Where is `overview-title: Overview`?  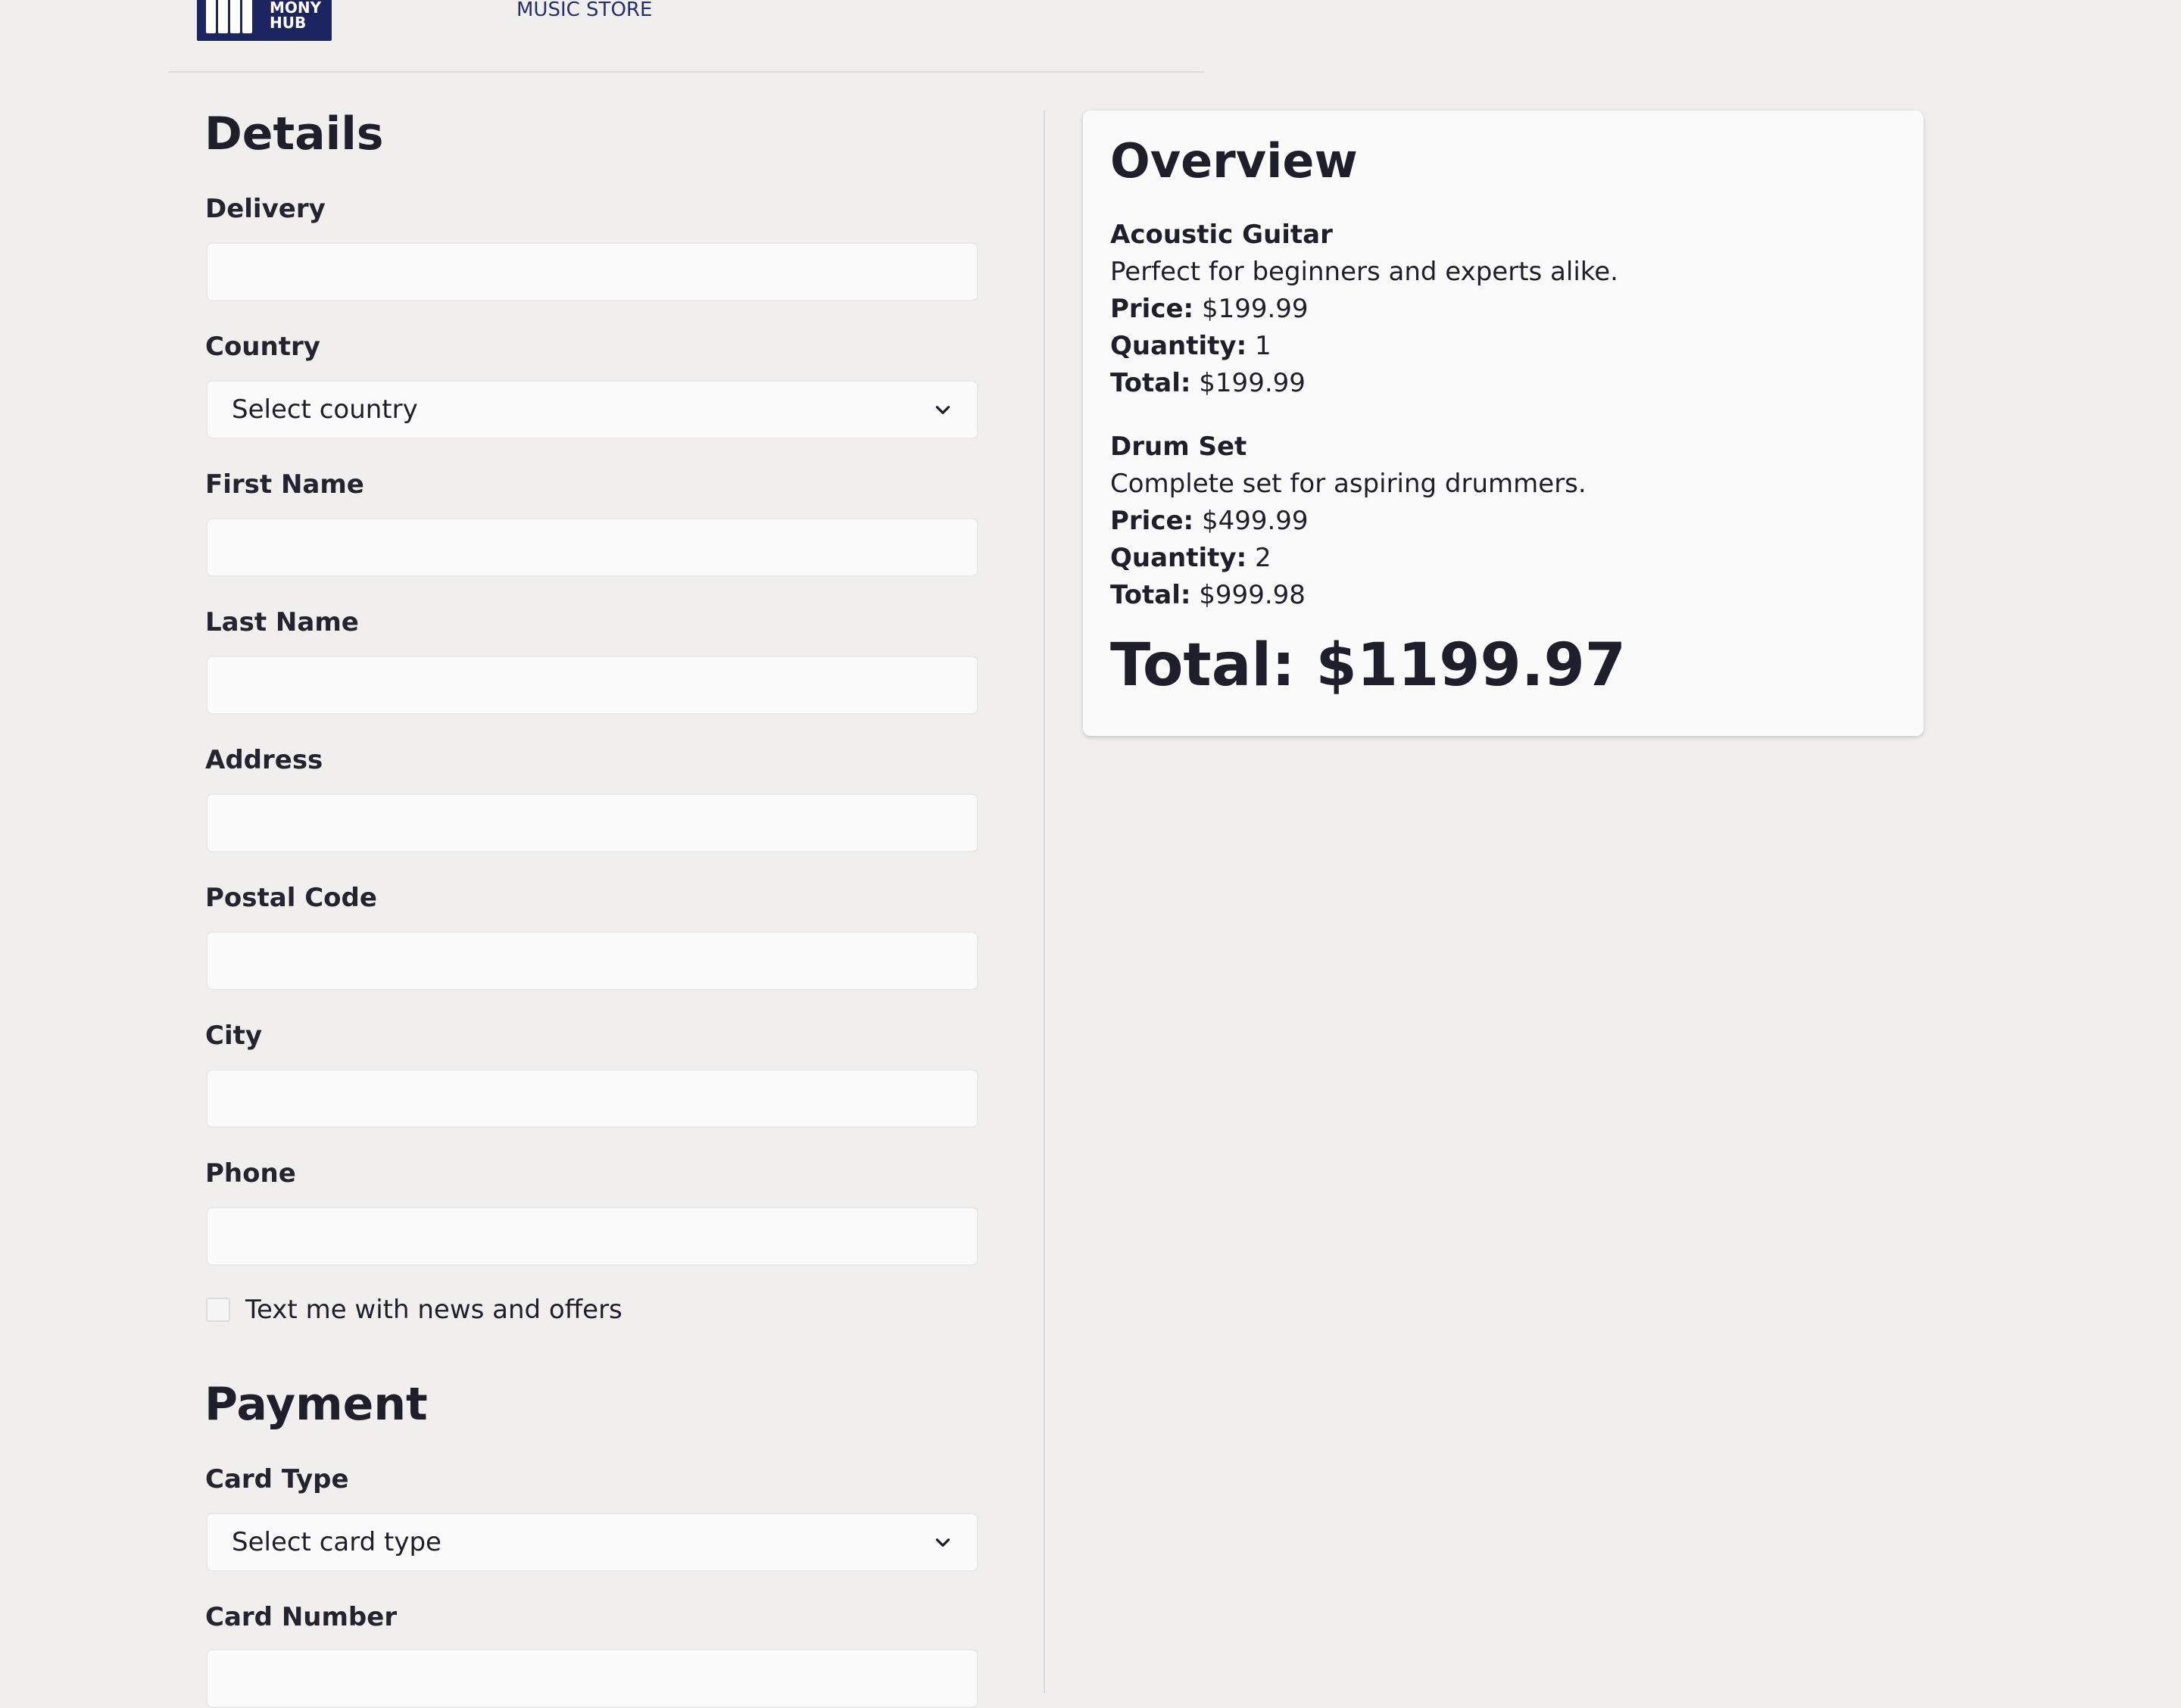 overview-title: Overview is located at coordinates (1234, 161).